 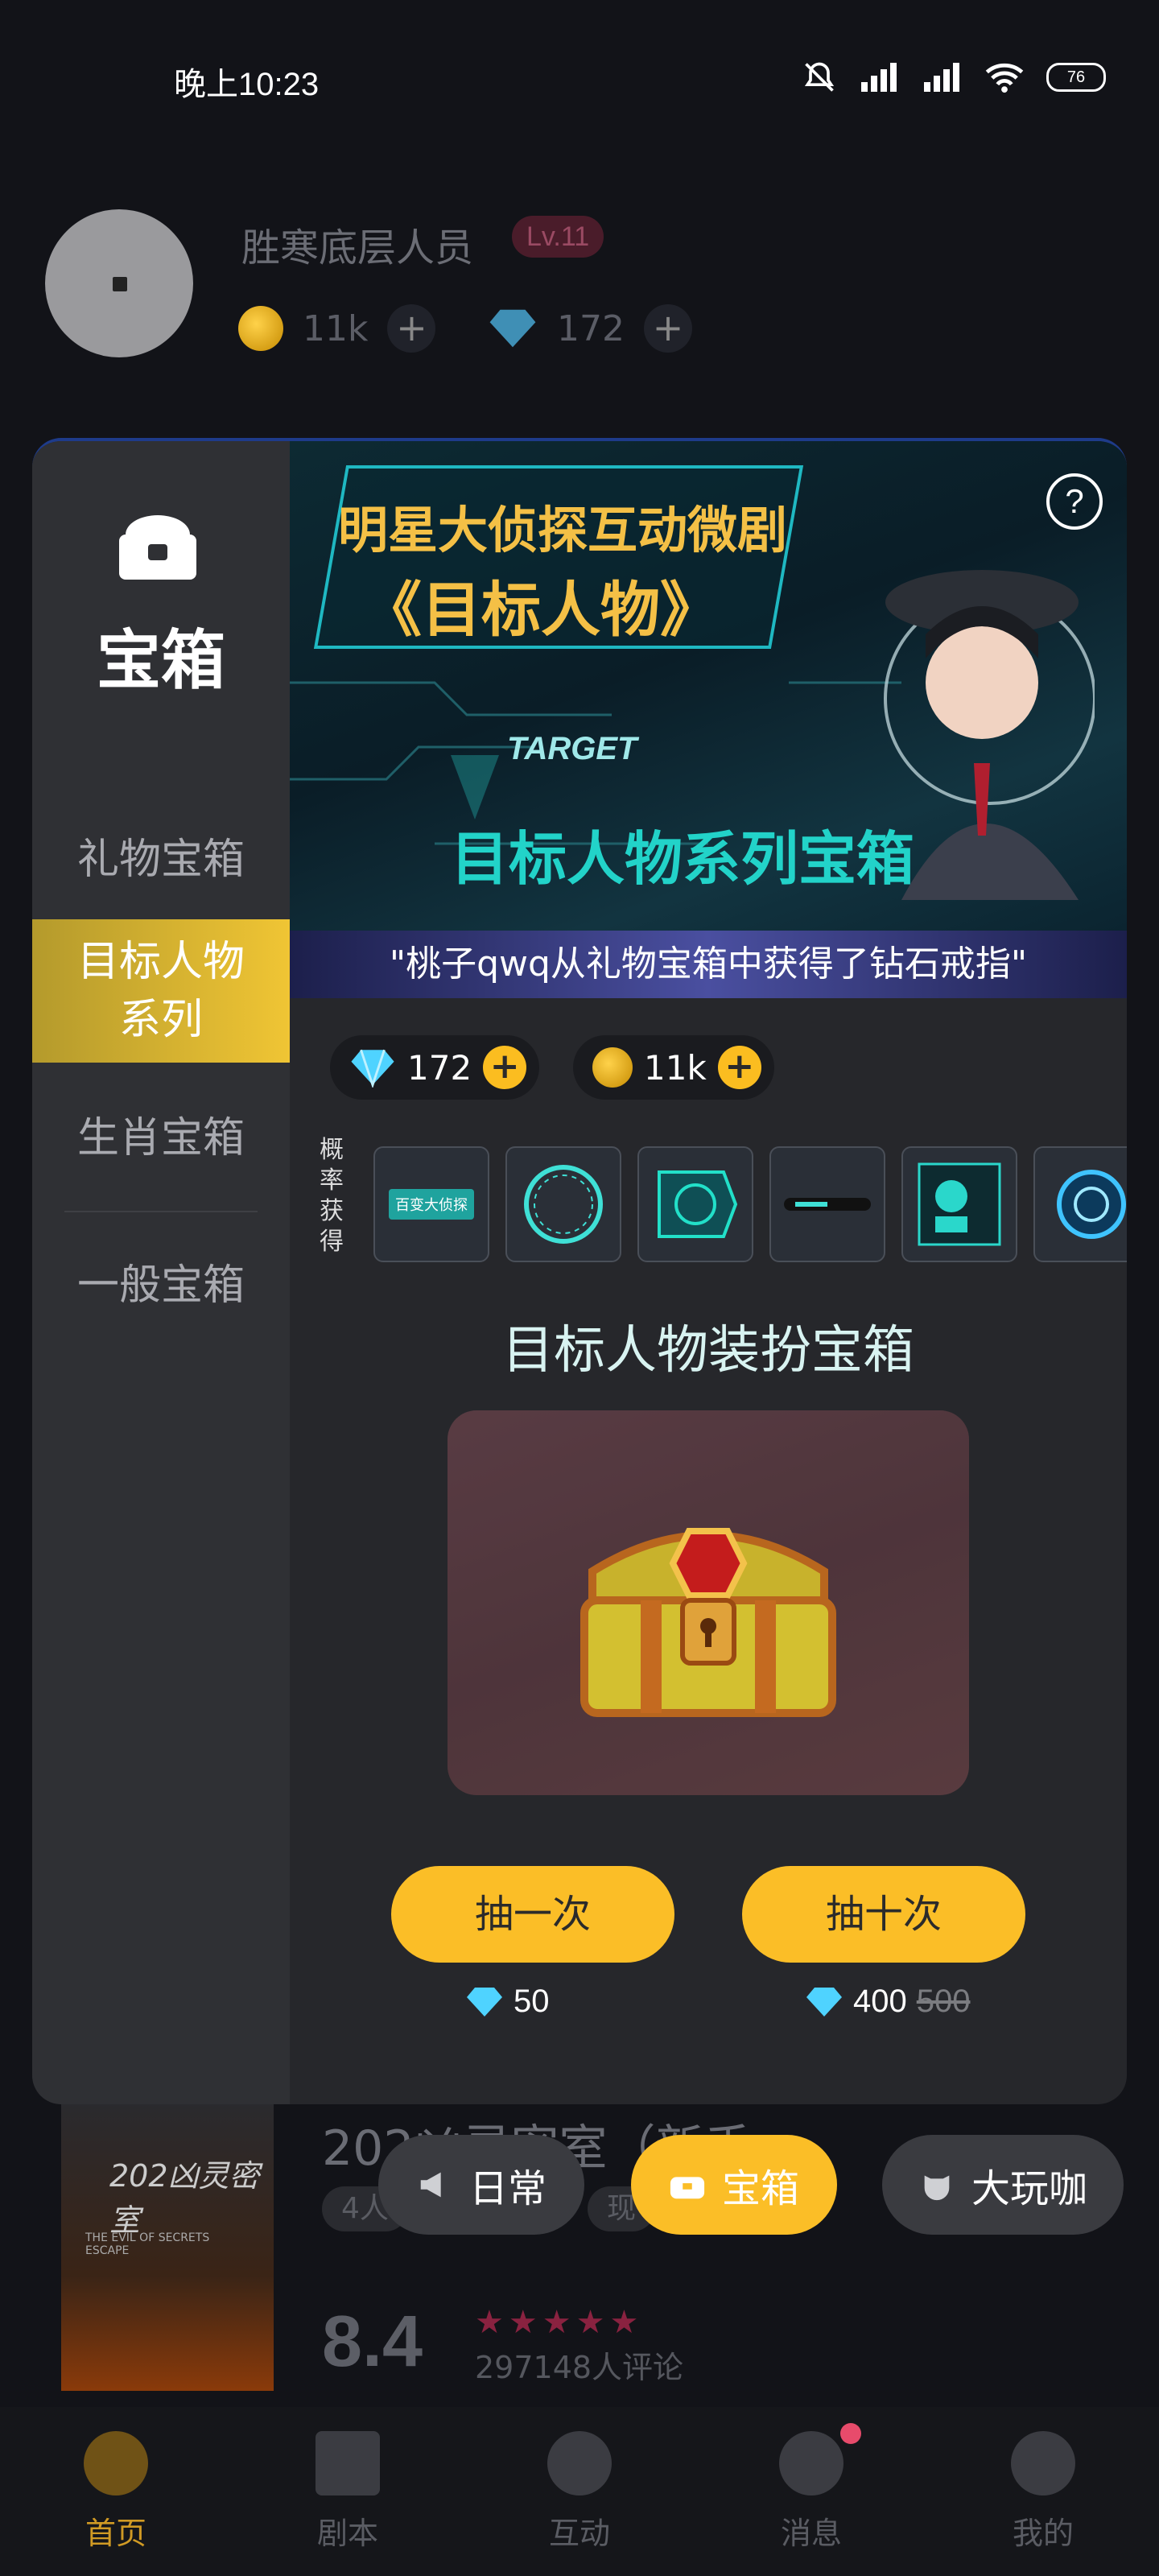 What do you see at coordinates (332, 1211) in the screenshot?
I see `probability-char: 获` at bounding box center [332, 1211].